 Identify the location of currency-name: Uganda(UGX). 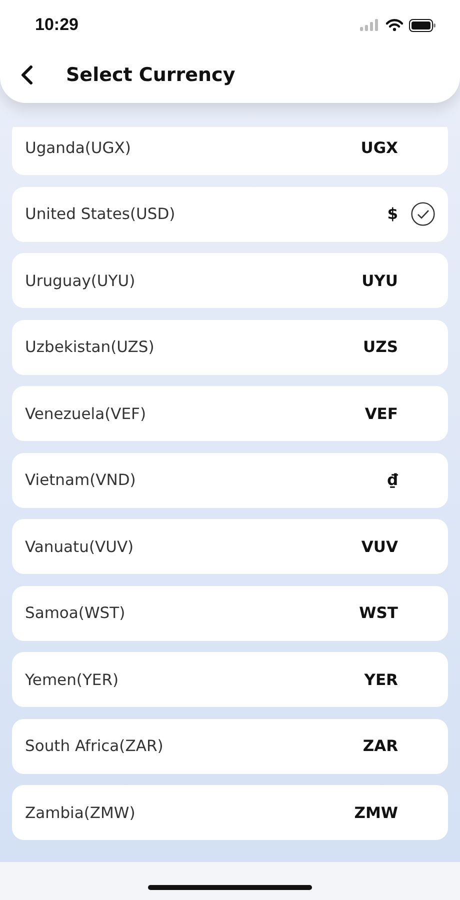
(78, 147).